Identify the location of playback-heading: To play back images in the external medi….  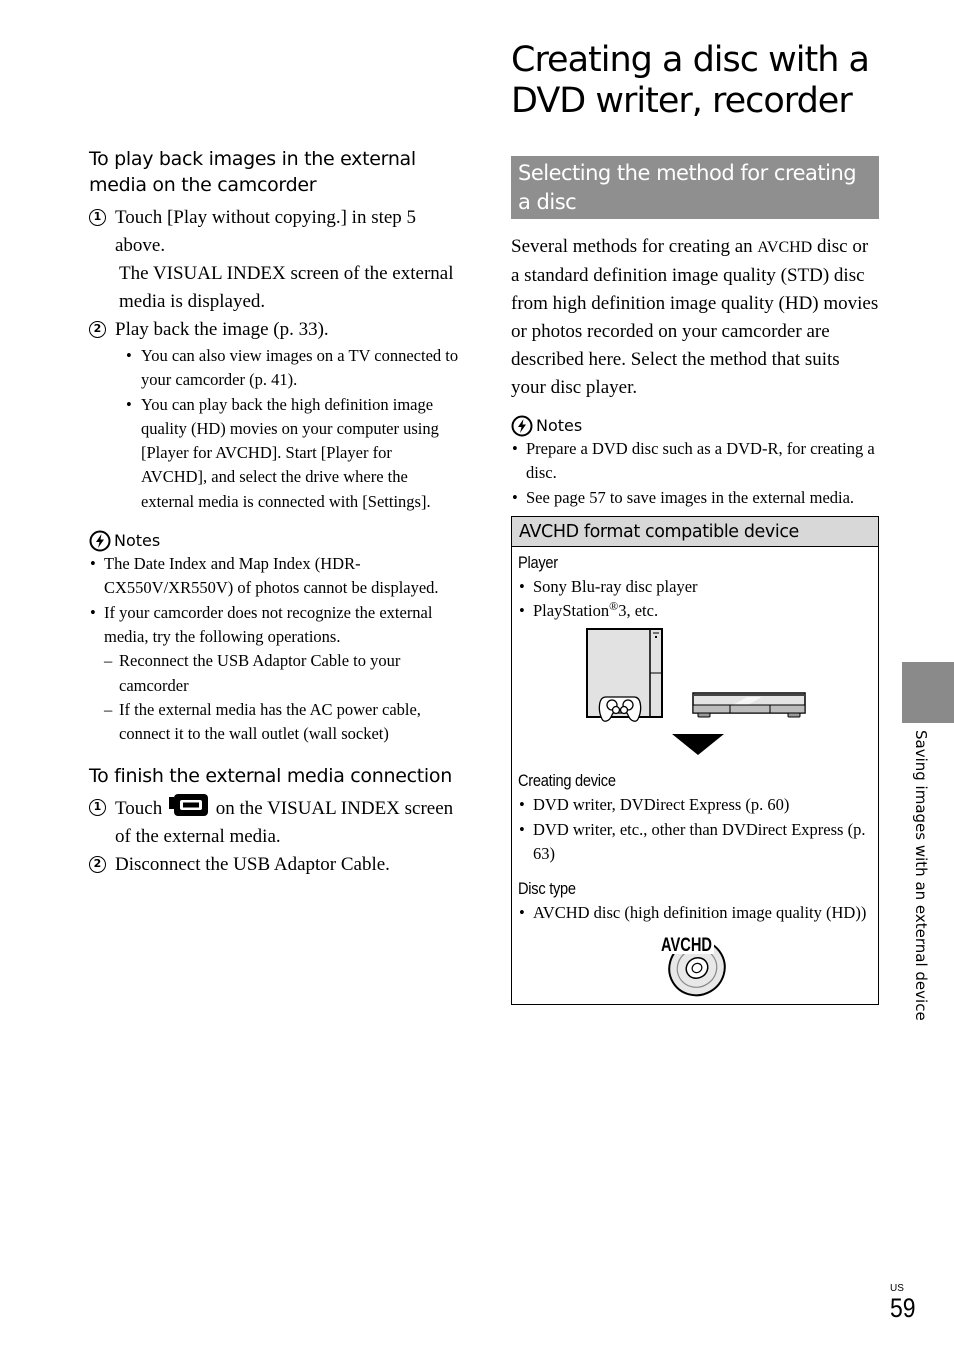
(252, 172).